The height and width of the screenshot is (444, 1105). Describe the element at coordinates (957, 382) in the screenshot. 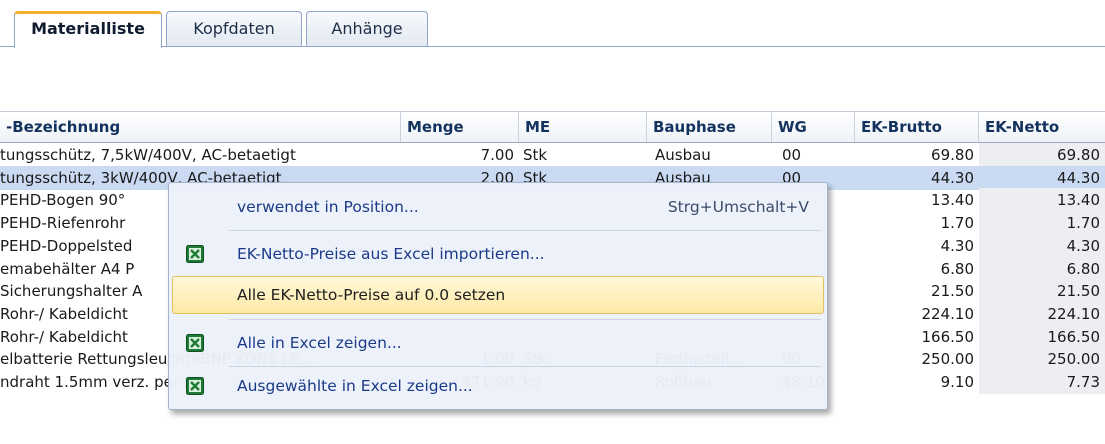

I see `cell-brutto: 9.10` at that location.